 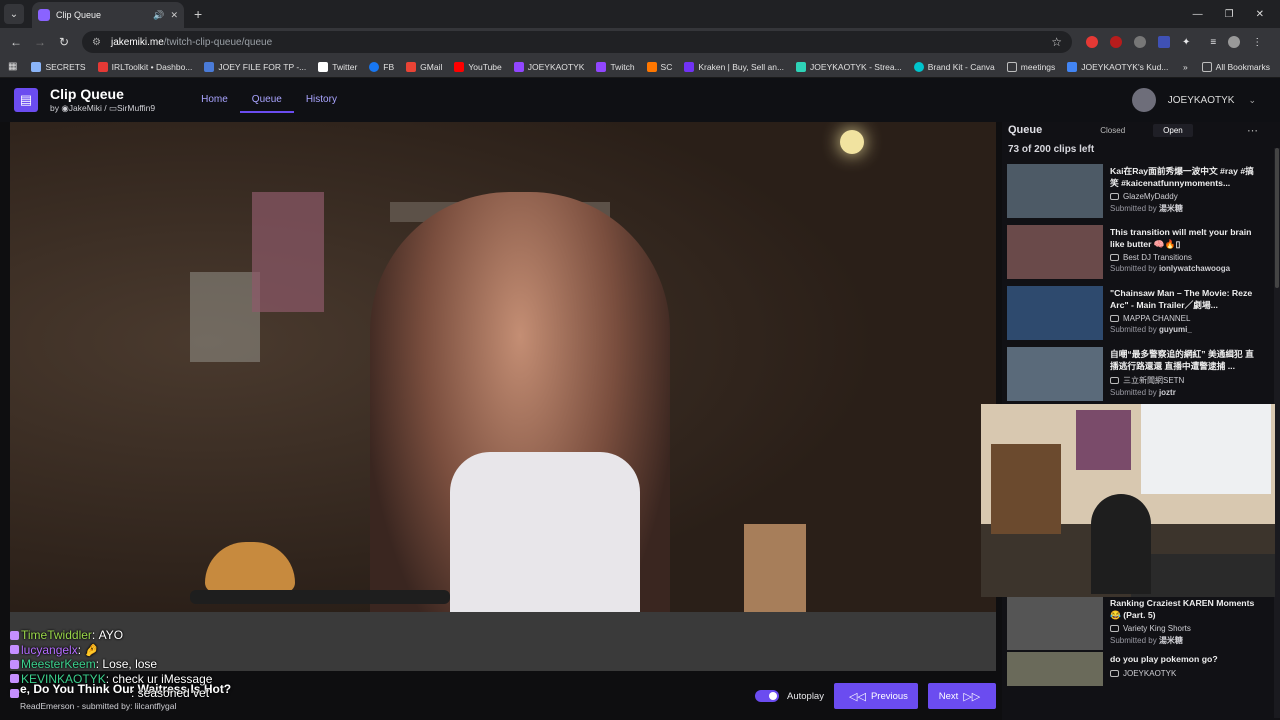 What do you see at coordinates (1116, 42) in the screenshot?
I see `extension-dark-red-icon` at bounding box center [1116, 42].